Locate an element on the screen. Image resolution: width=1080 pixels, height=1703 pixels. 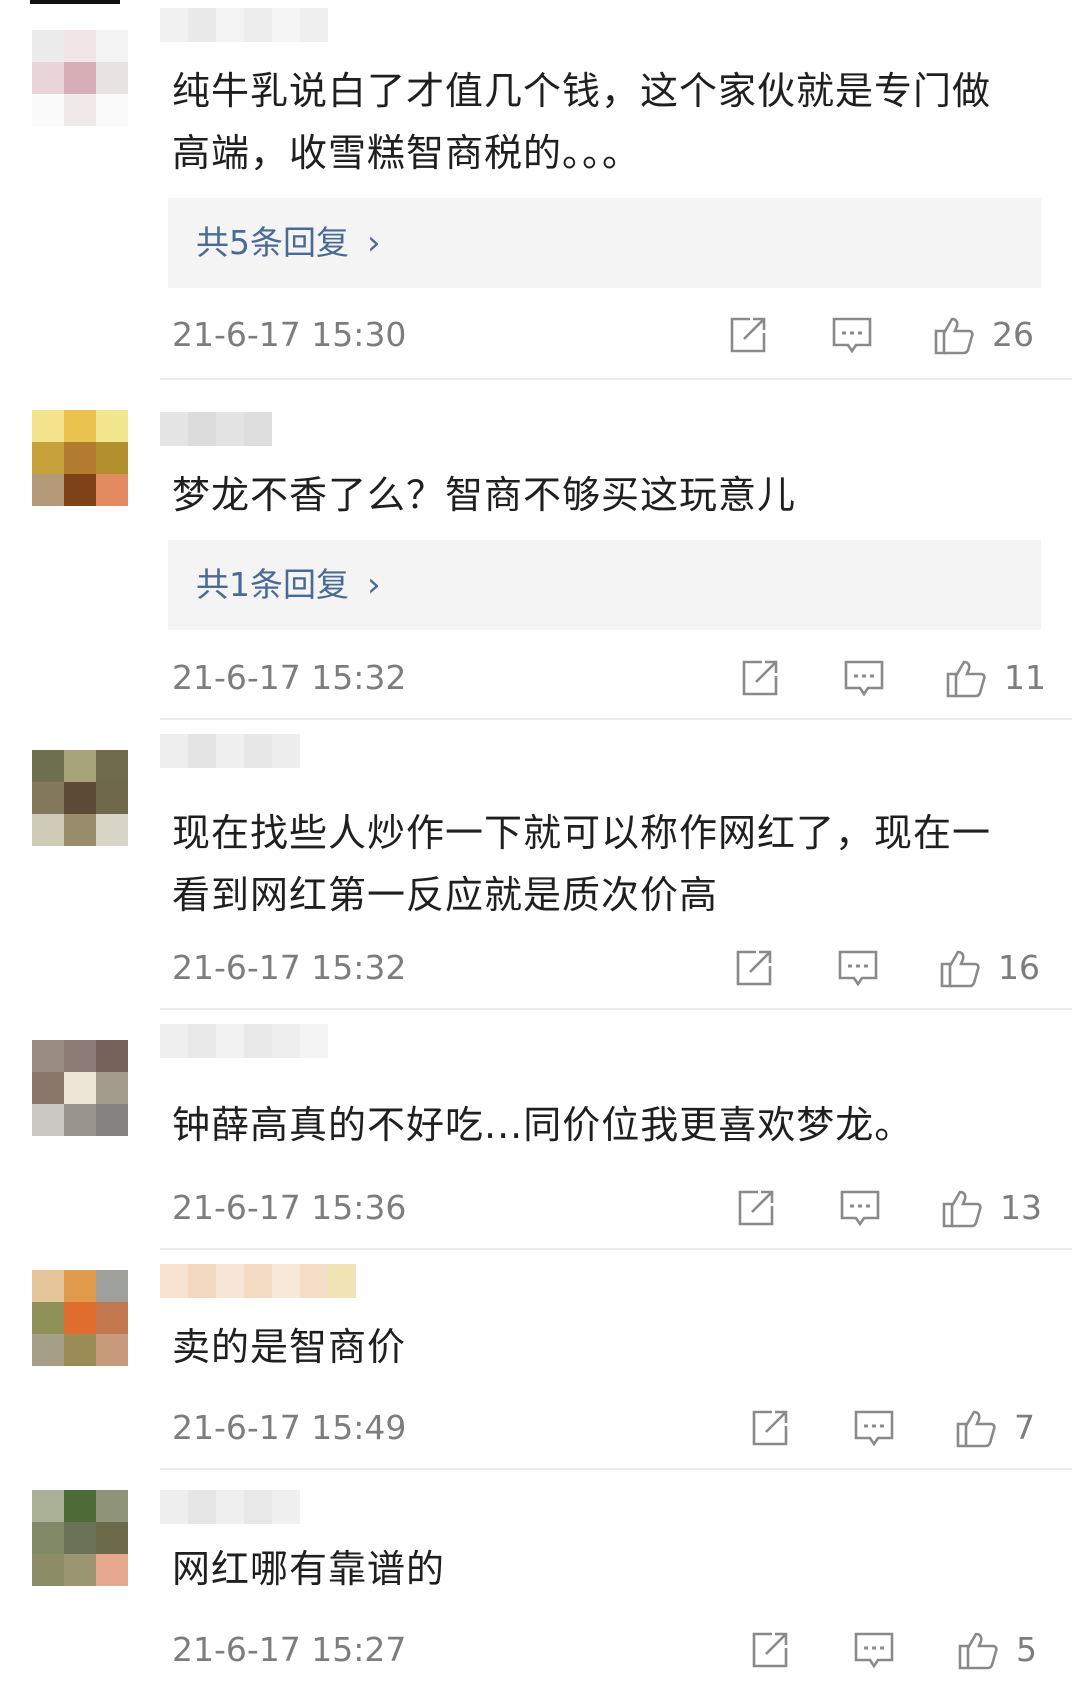
comment-meta: 21-6-17 15:32 16 is located at coordinates (540, 968).